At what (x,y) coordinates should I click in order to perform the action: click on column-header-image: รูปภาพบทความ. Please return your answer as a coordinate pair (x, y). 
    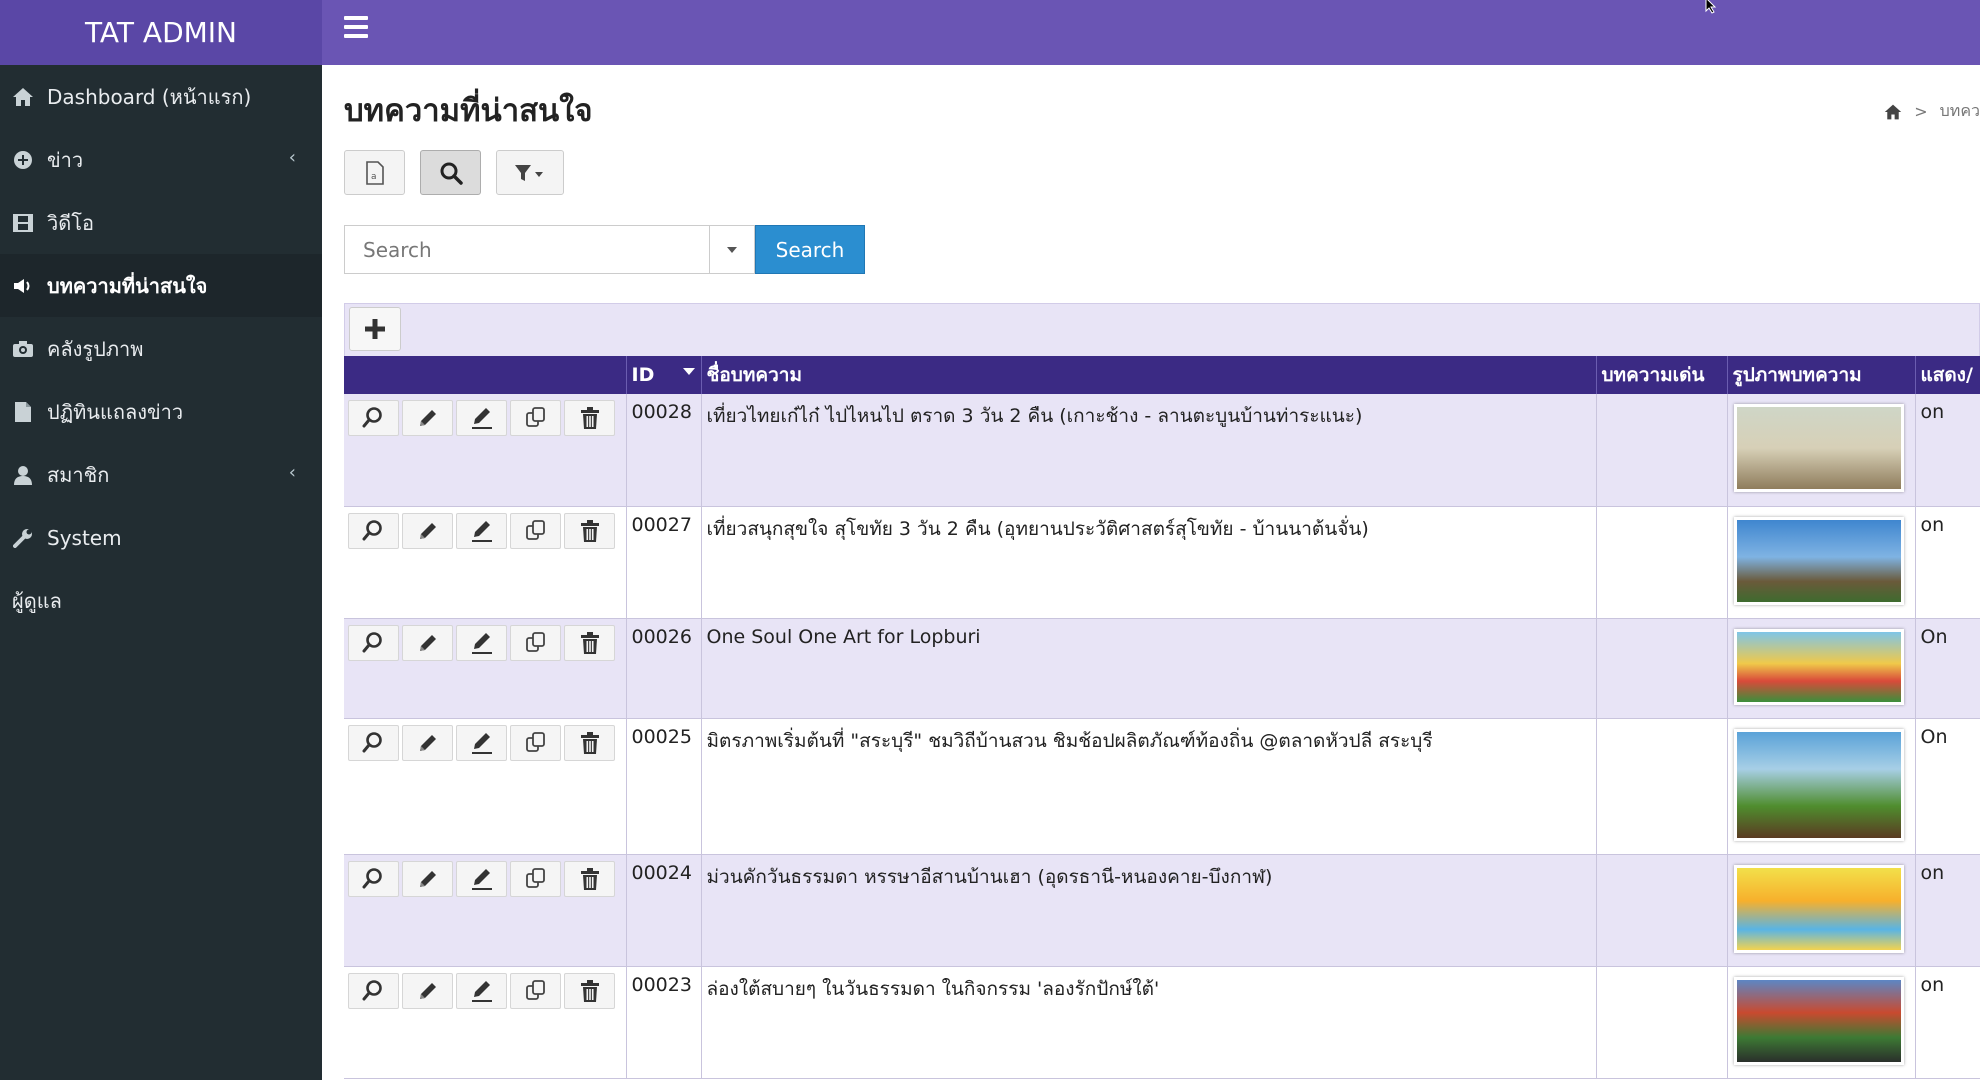
    Looking at the image, I should click on (1821, 375).